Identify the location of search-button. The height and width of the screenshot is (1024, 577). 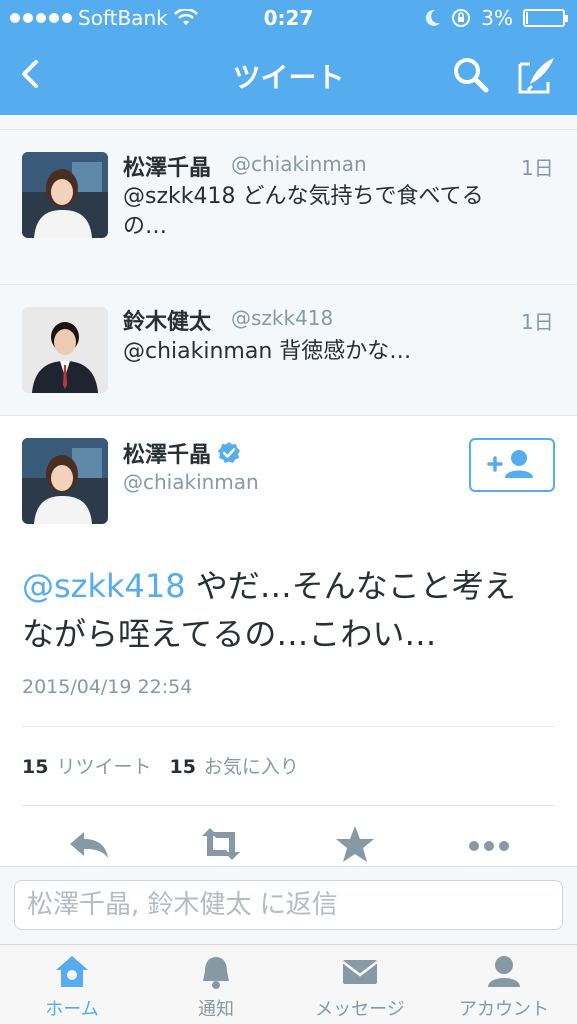
(471, 75).